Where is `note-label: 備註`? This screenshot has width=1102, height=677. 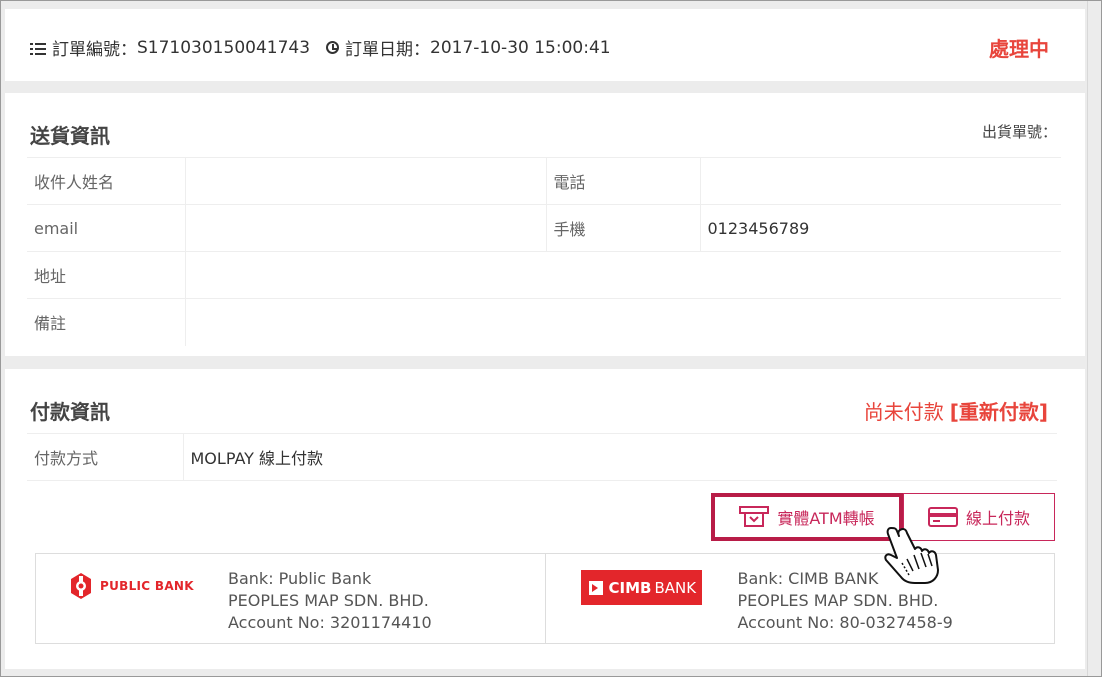
note-label: 備註 is located at coordinates (106, 322).